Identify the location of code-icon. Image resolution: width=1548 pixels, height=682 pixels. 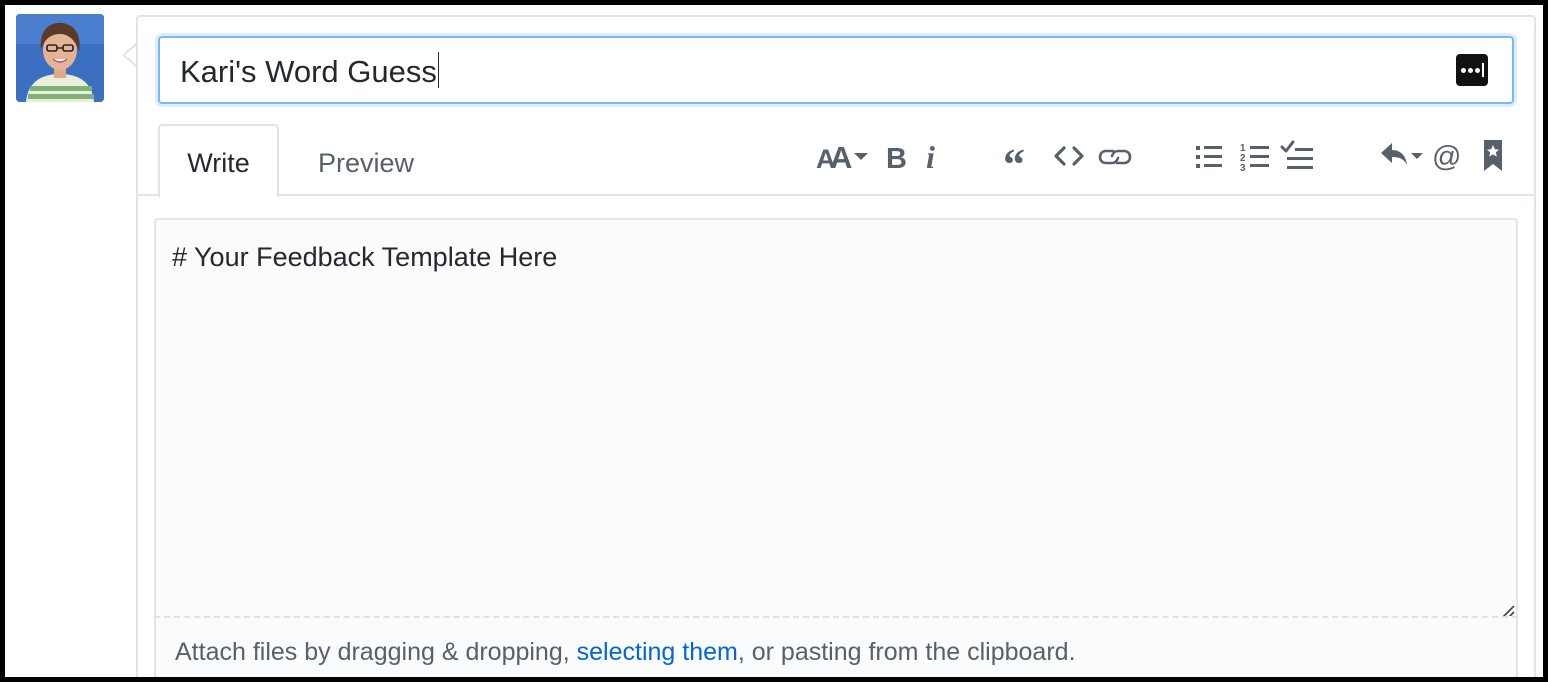
(1069, 155).